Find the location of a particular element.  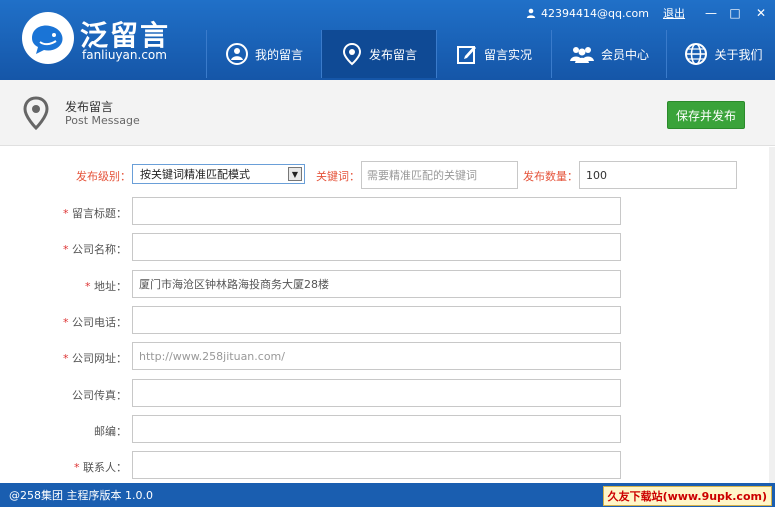

page-title-bar: 发布留言 Post Message is located at coordinates (387, 113).